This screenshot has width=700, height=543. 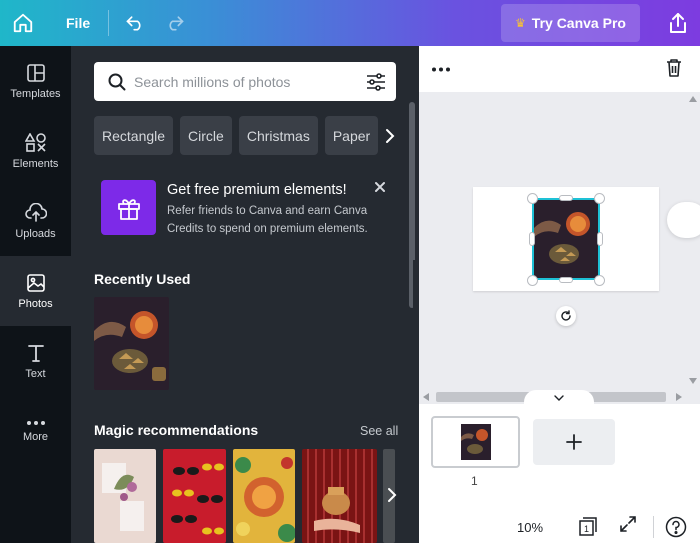 What do you see at coordinates (559, 69) in the screenshot?
I see `canvas-toolbar` at bounding box center [559, 69].